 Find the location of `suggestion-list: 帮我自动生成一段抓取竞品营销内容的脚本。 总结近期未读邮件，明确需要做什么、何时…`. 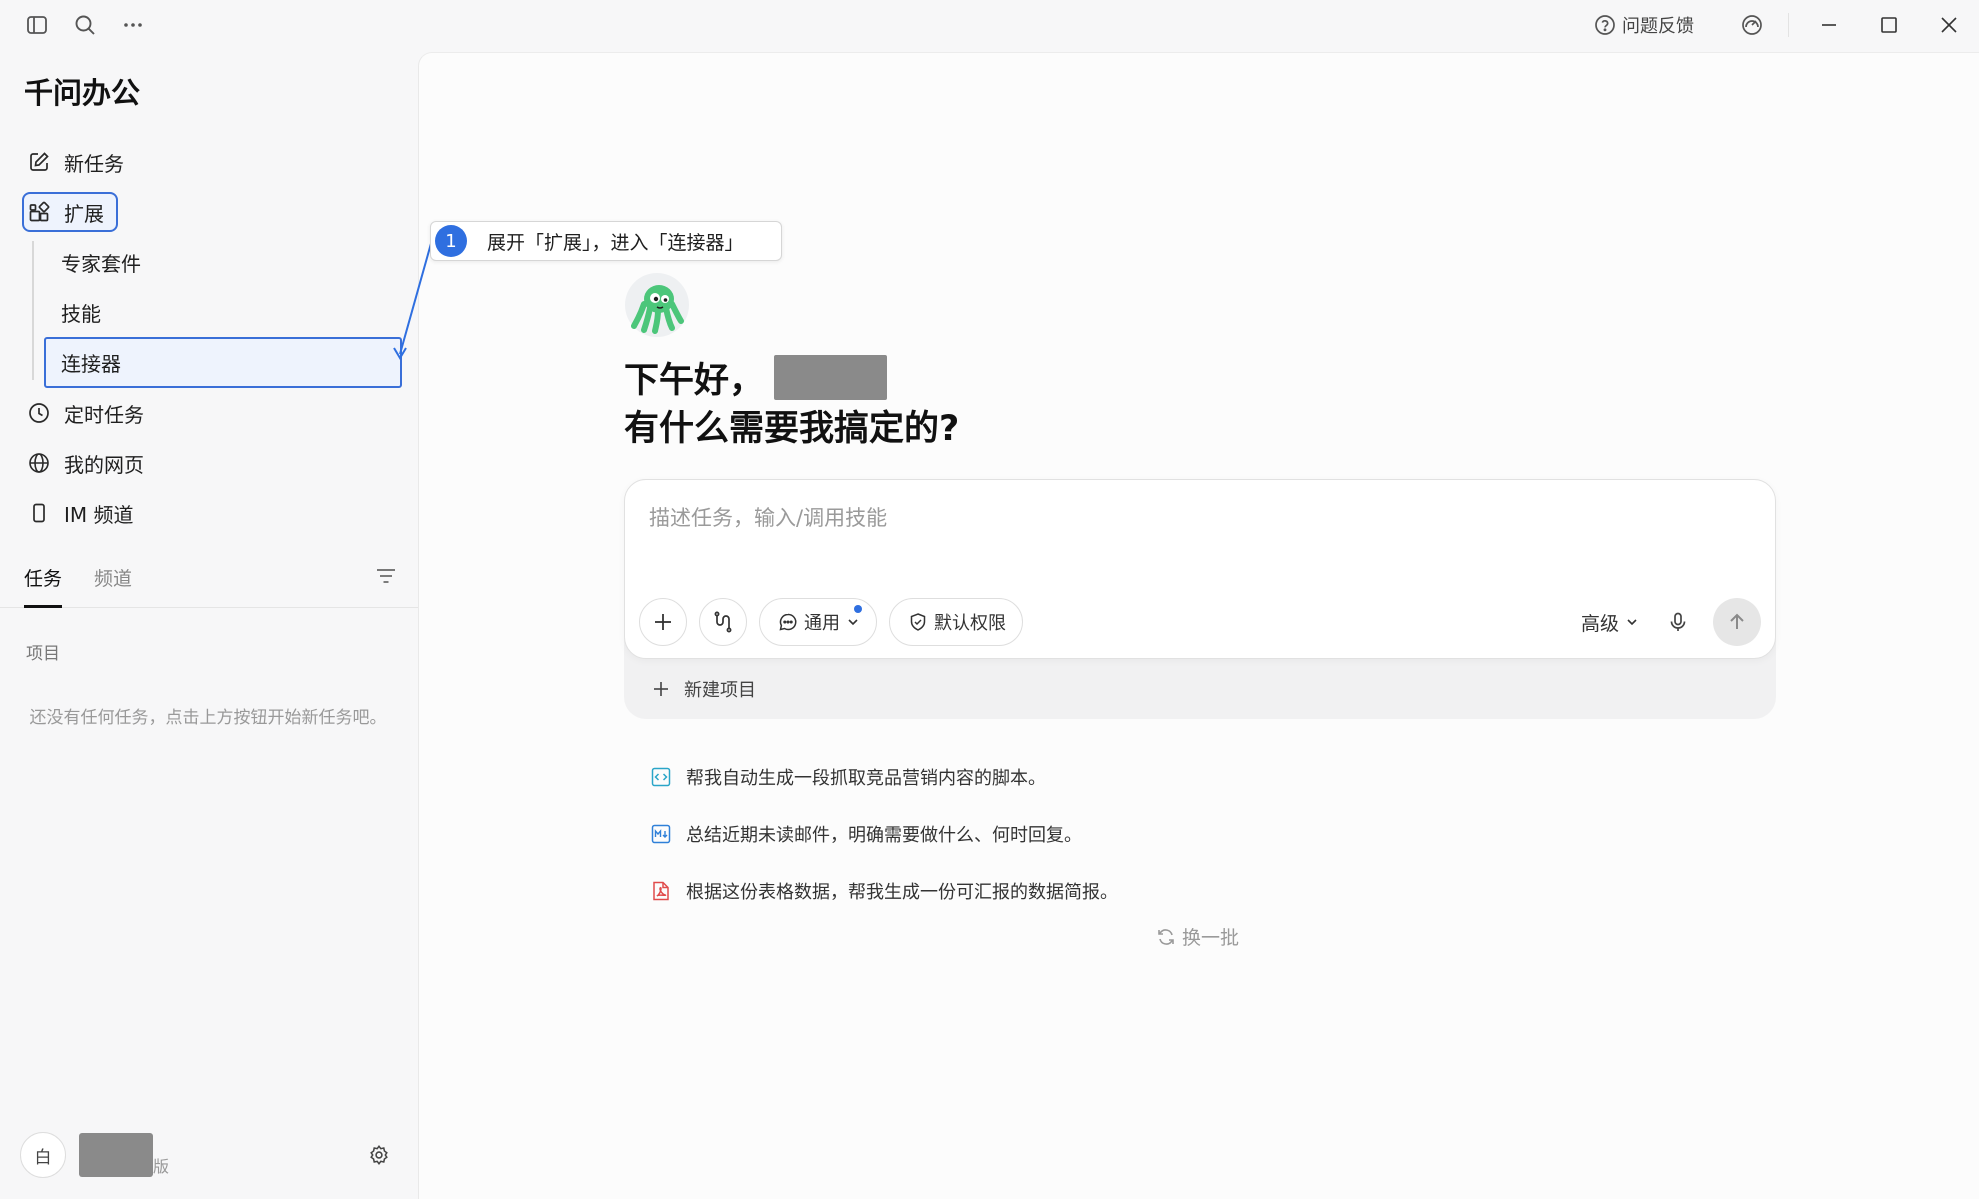

suggestion-list: 帮我自动生成一段抓取竞品营销内容的脚本。 总结近期未读邮件，明确需要做什么、何时… is located at coordinates (884, 833).